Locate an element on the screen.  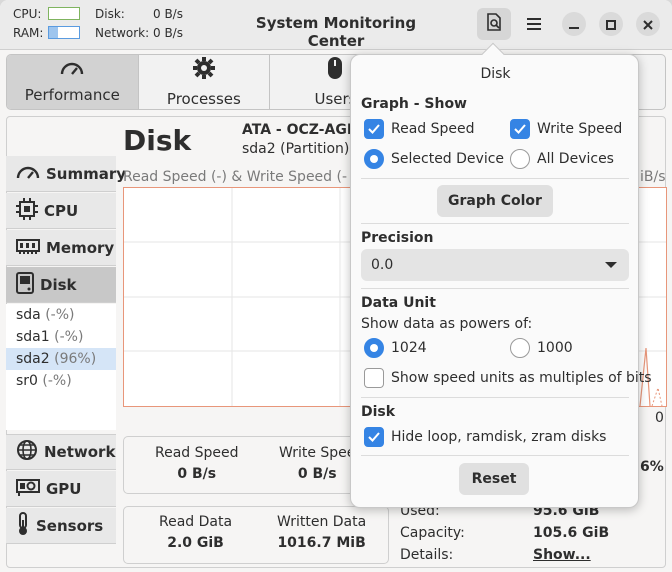
network-mini-value: 0 B/s is located at coordinates (168, 33).